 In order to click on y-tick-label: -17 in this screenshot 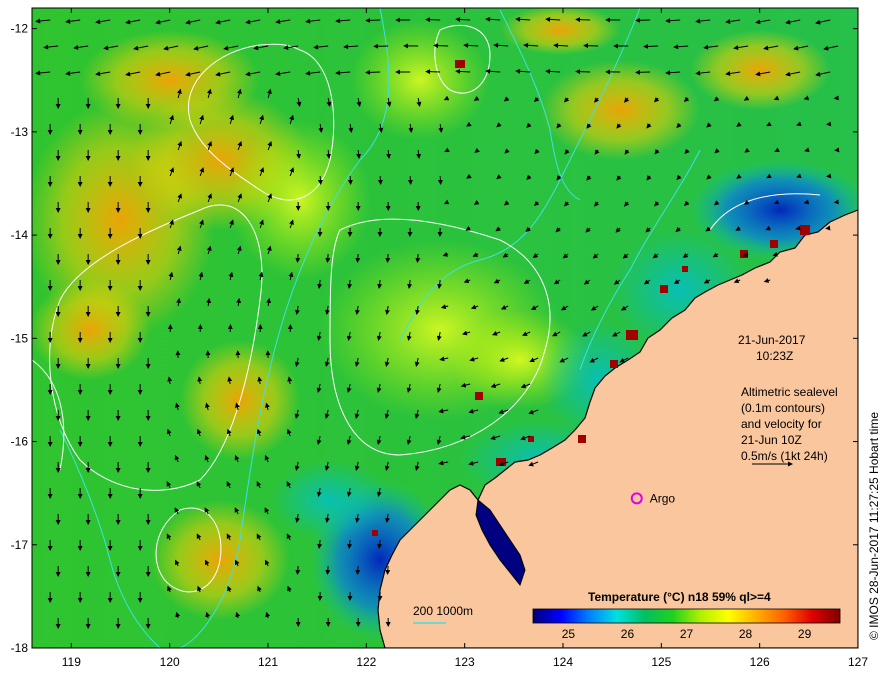, I will do `click(20, 545)`.